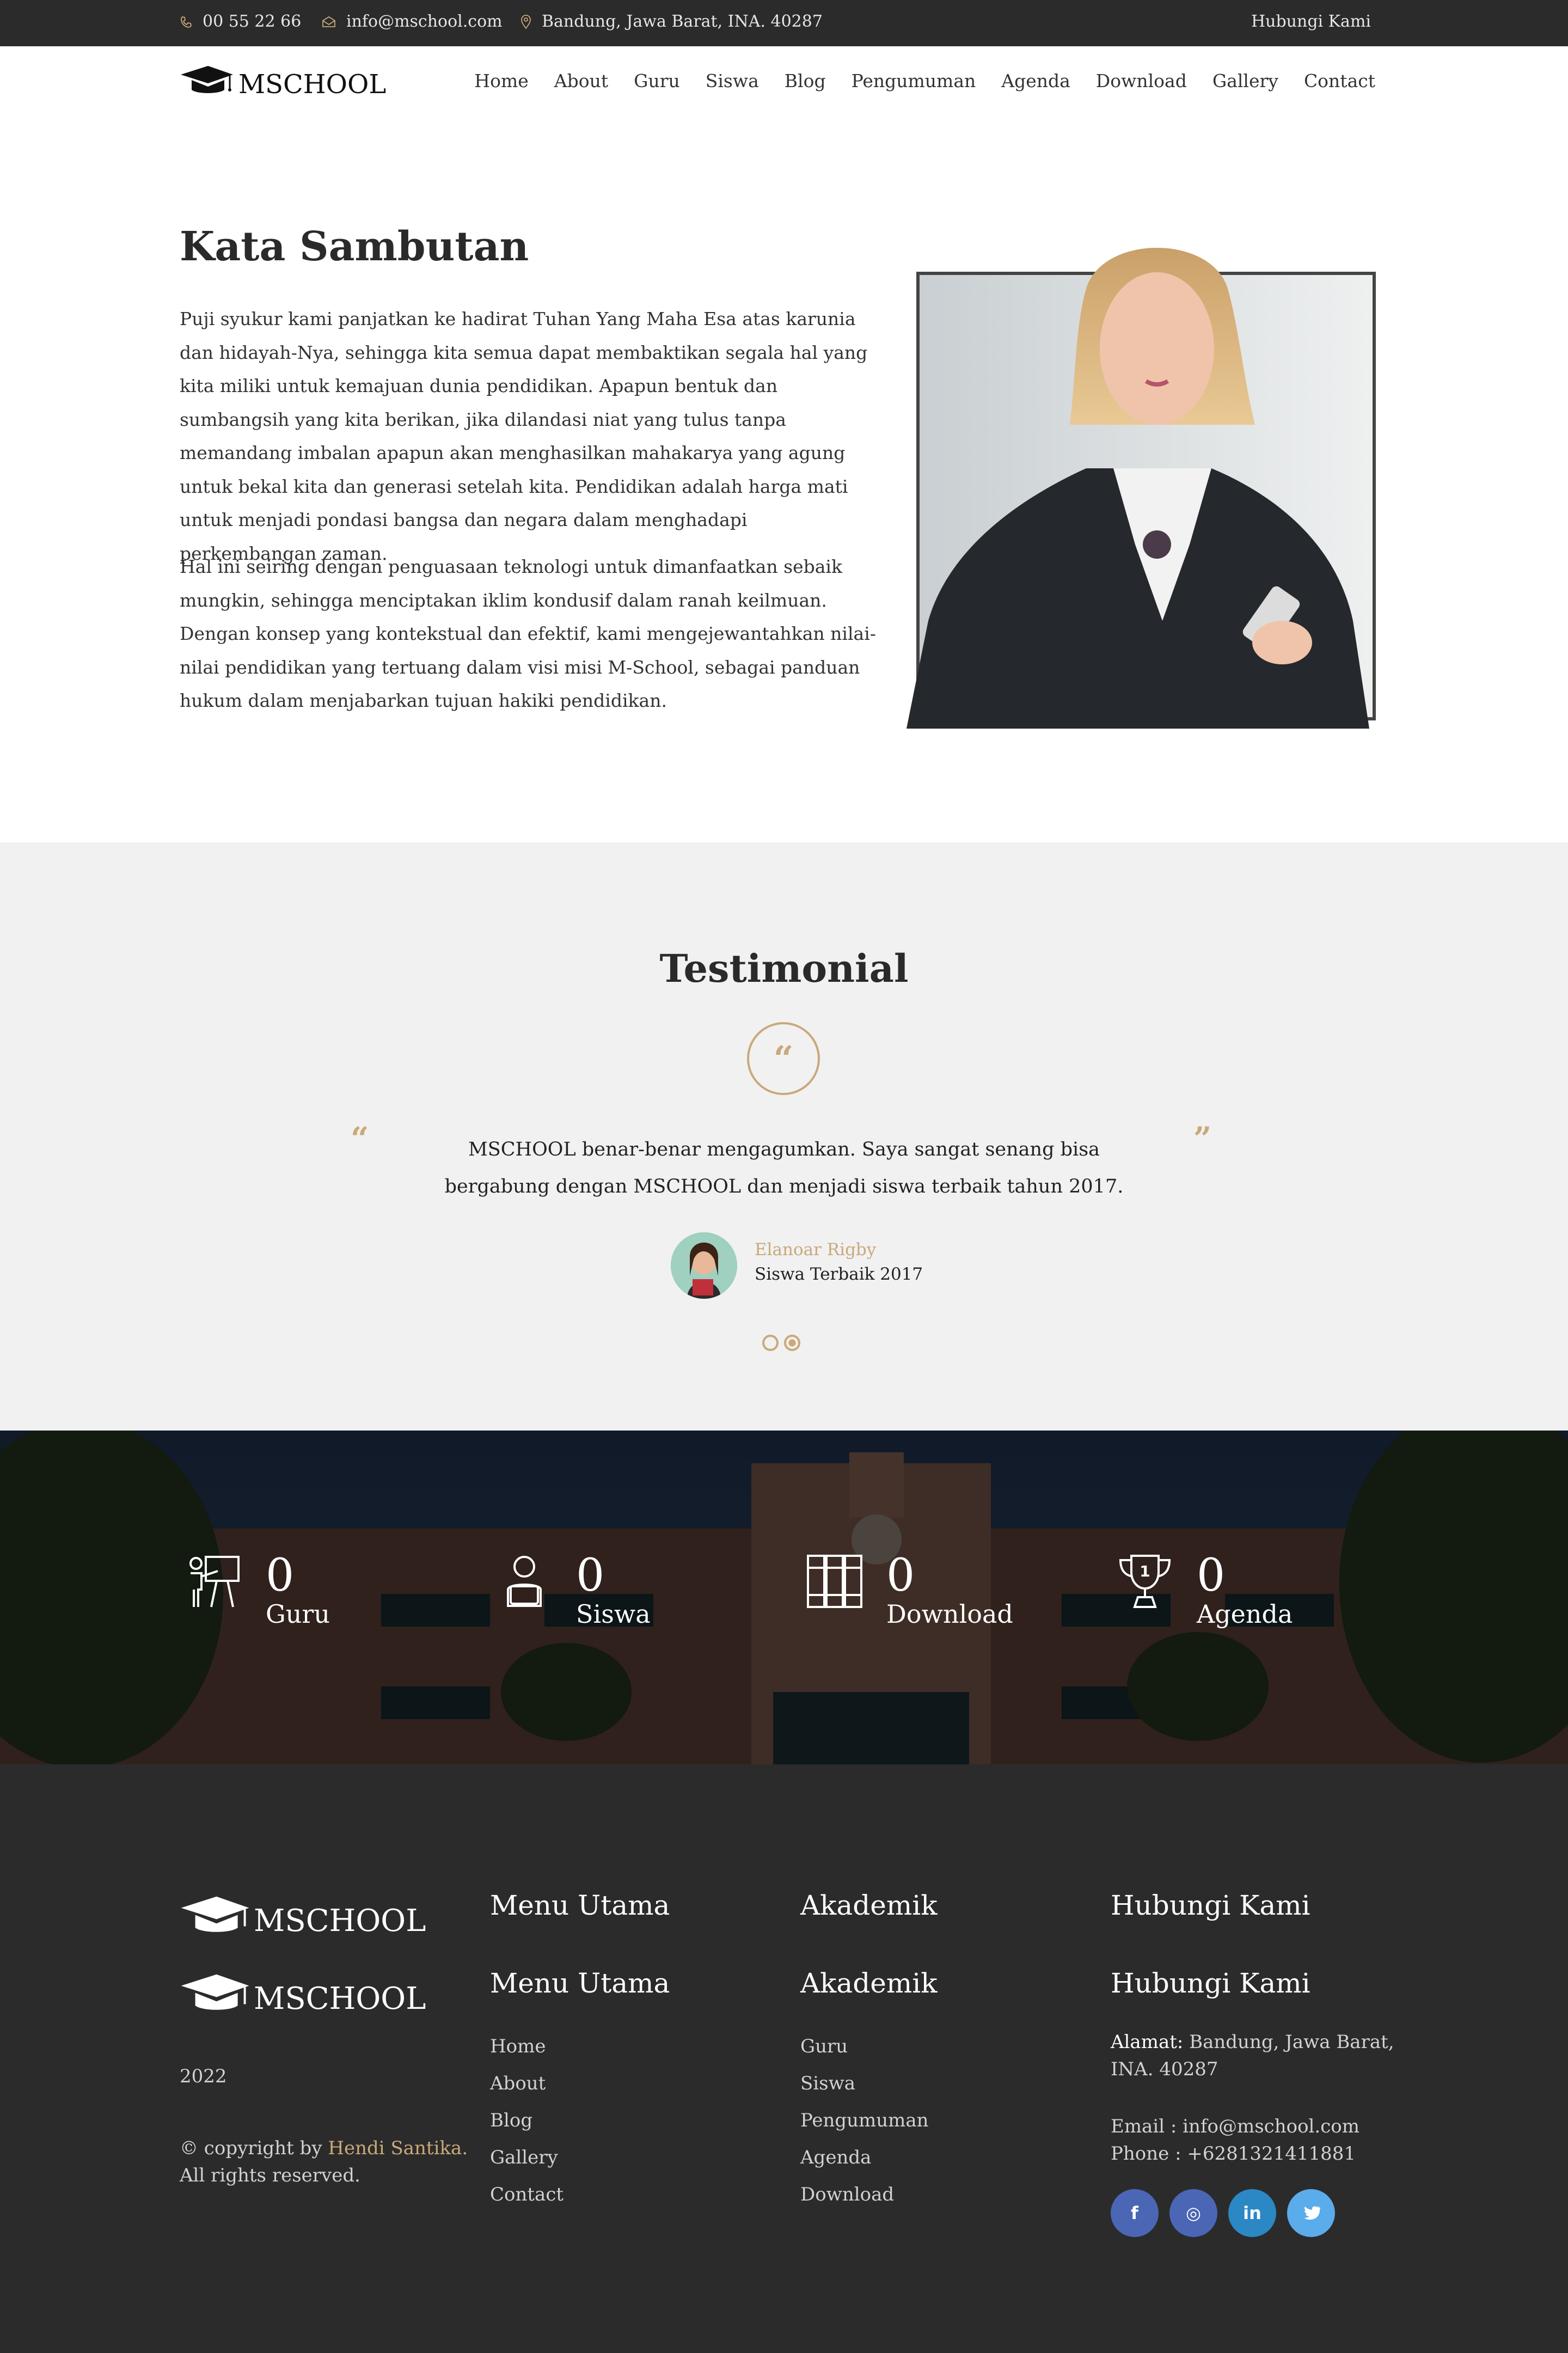 This screenshot has height=2353, width=1568. I want to click on top-address-text: Bandung, Jawa Barat, INA. 40287, so click(682, 21).